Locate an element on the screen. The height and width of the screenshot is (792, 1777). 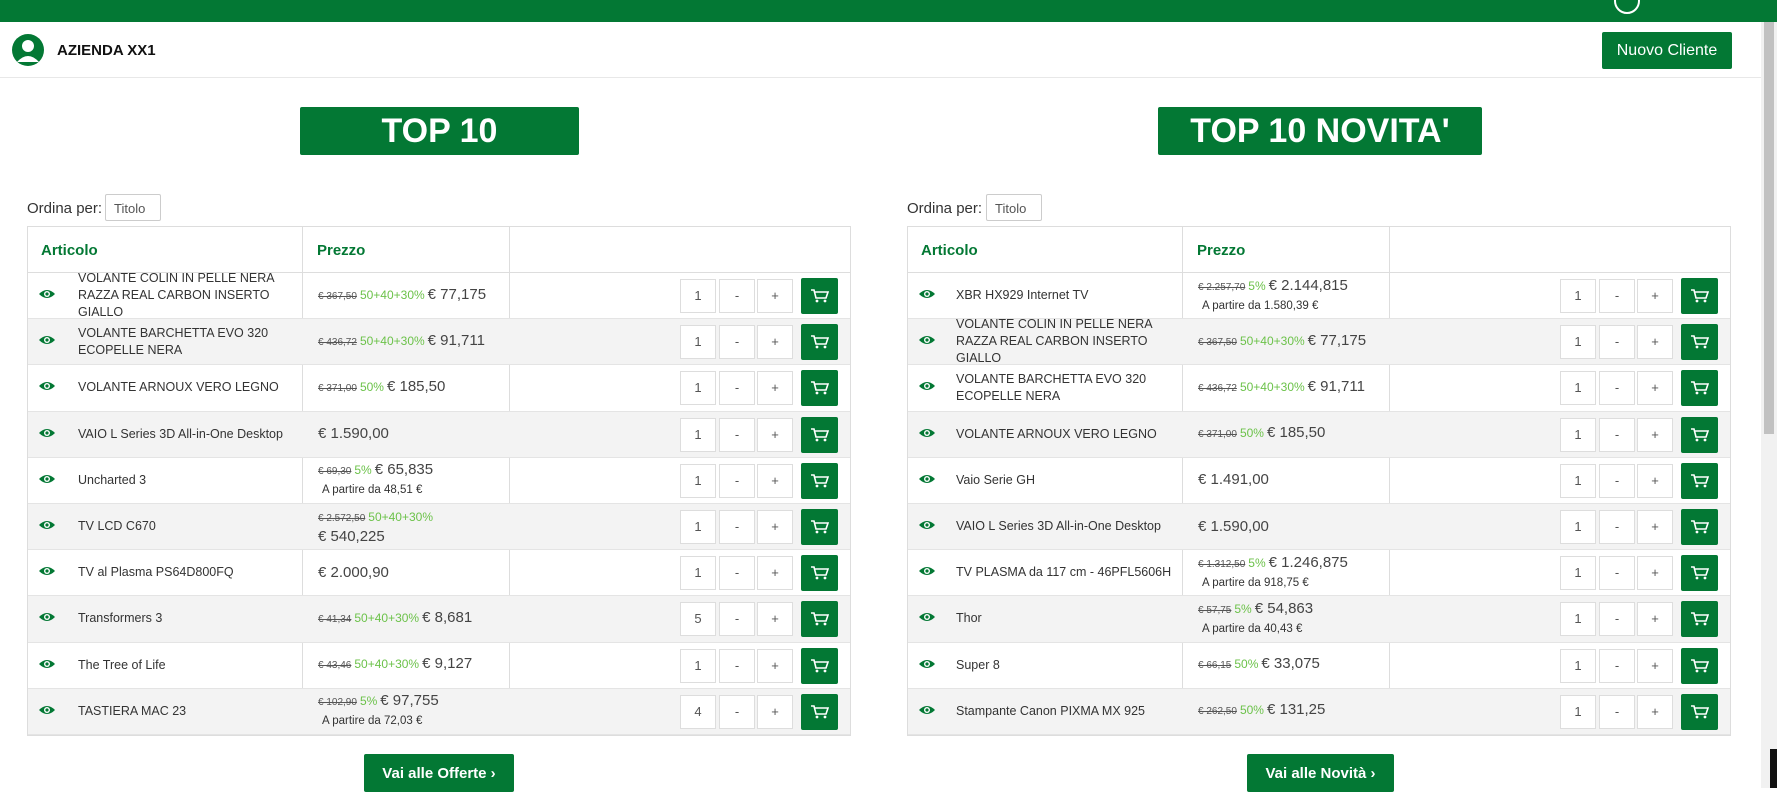
quantity-input: 4 is located at coordinates (698, 711).